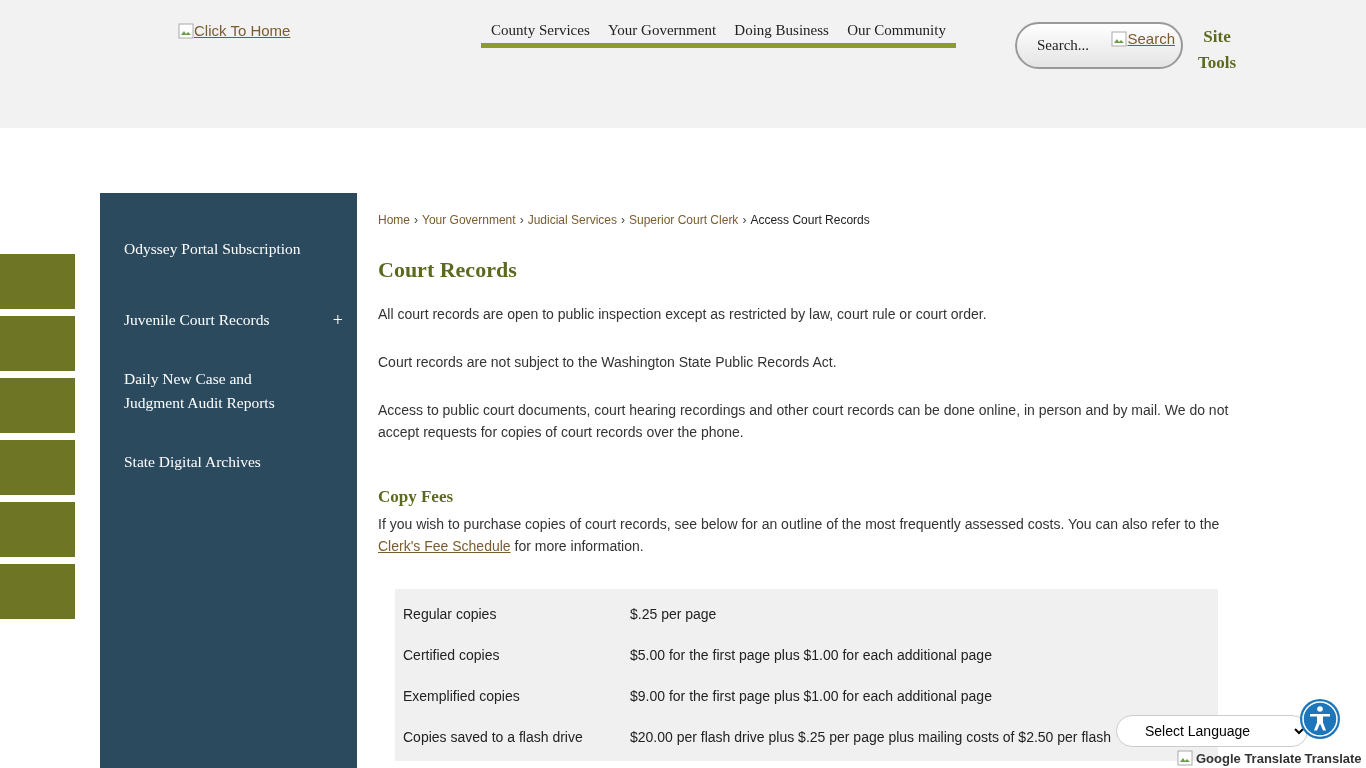 The height and width of the screenshot is (768, 1366). What do you see at coordinates (572, 220) in the screenshot?
I see `breadcrumb-link: Judicial Services` at bounding box center [572, 220].